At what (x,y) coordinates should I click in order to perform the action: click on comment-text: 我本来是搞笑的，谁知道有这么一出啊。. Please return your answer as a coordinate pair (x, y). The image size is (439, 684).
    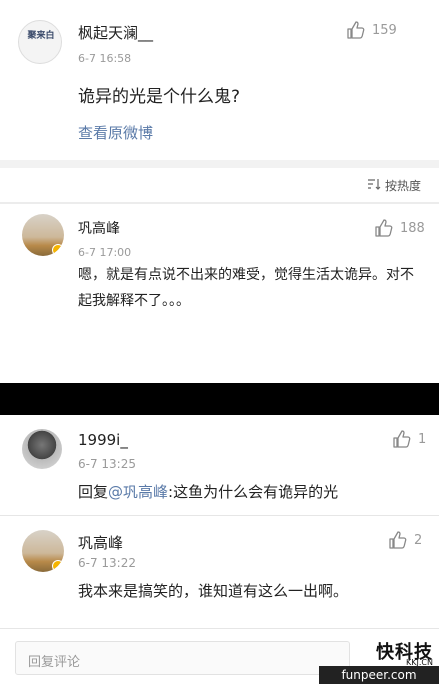
    Looking at the image, I should click on (213, 591).